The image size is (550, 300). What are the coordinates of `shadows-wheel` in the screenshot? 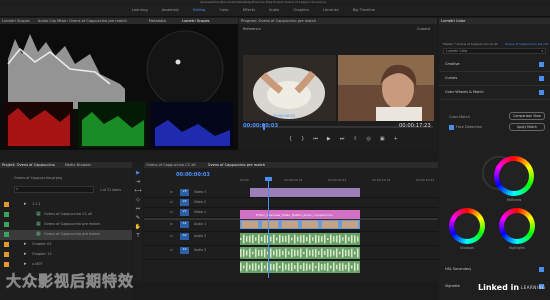 It's located at (467, 226).